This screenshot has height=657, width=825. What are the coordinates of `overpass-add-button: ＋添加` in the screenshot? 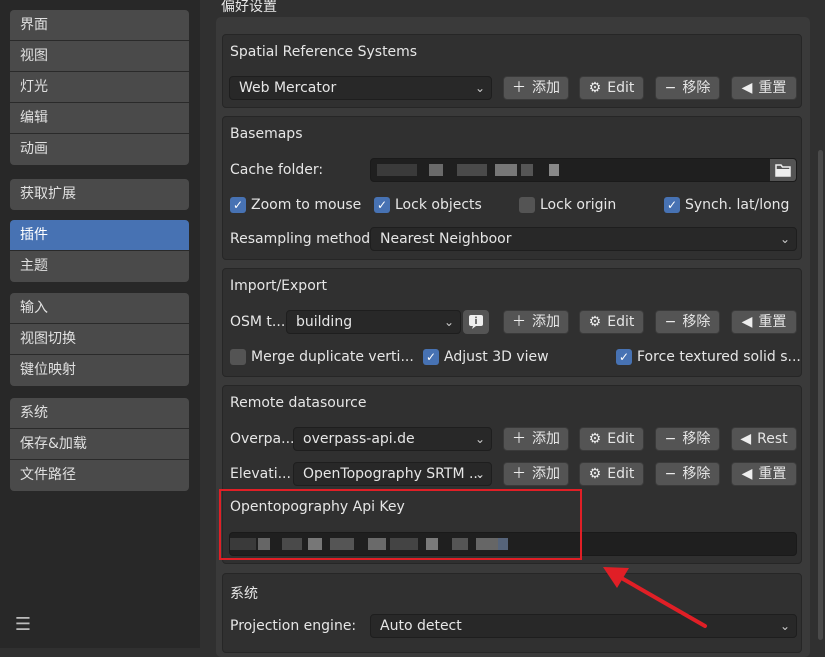 It's located at (536, 439).